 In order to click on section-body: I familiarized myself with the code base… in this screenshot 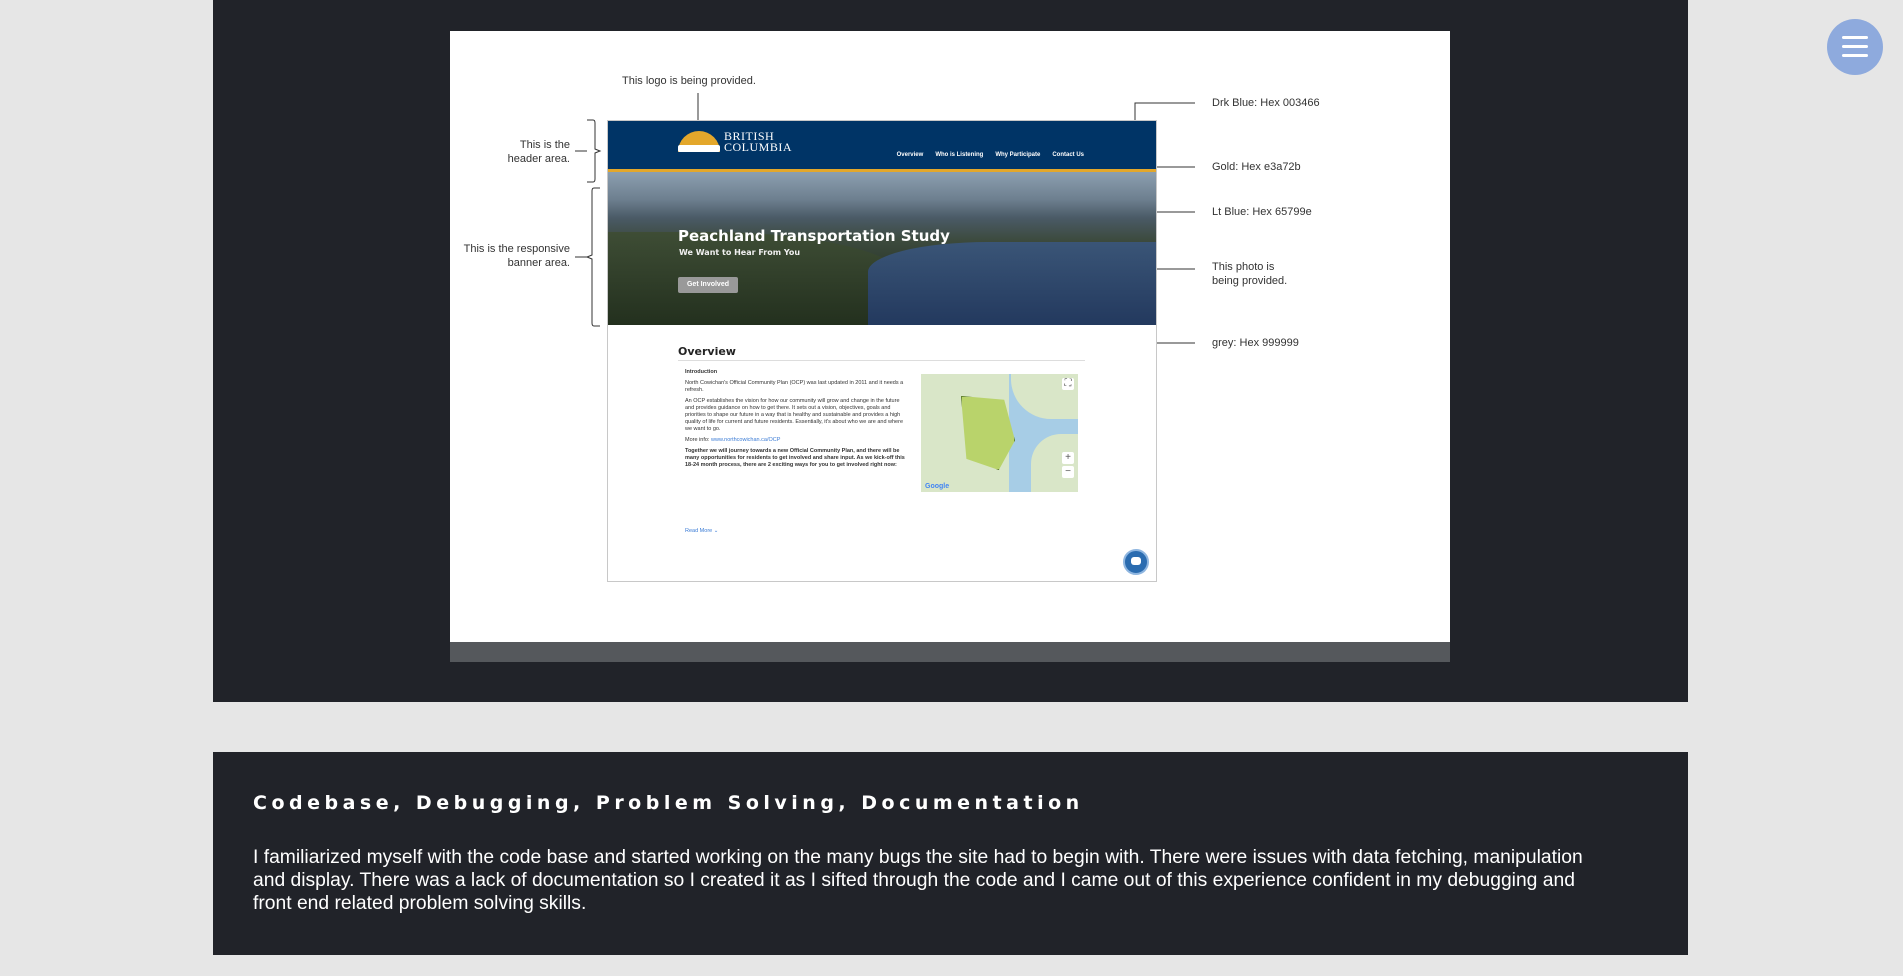, I will do `click(918, 880)`.